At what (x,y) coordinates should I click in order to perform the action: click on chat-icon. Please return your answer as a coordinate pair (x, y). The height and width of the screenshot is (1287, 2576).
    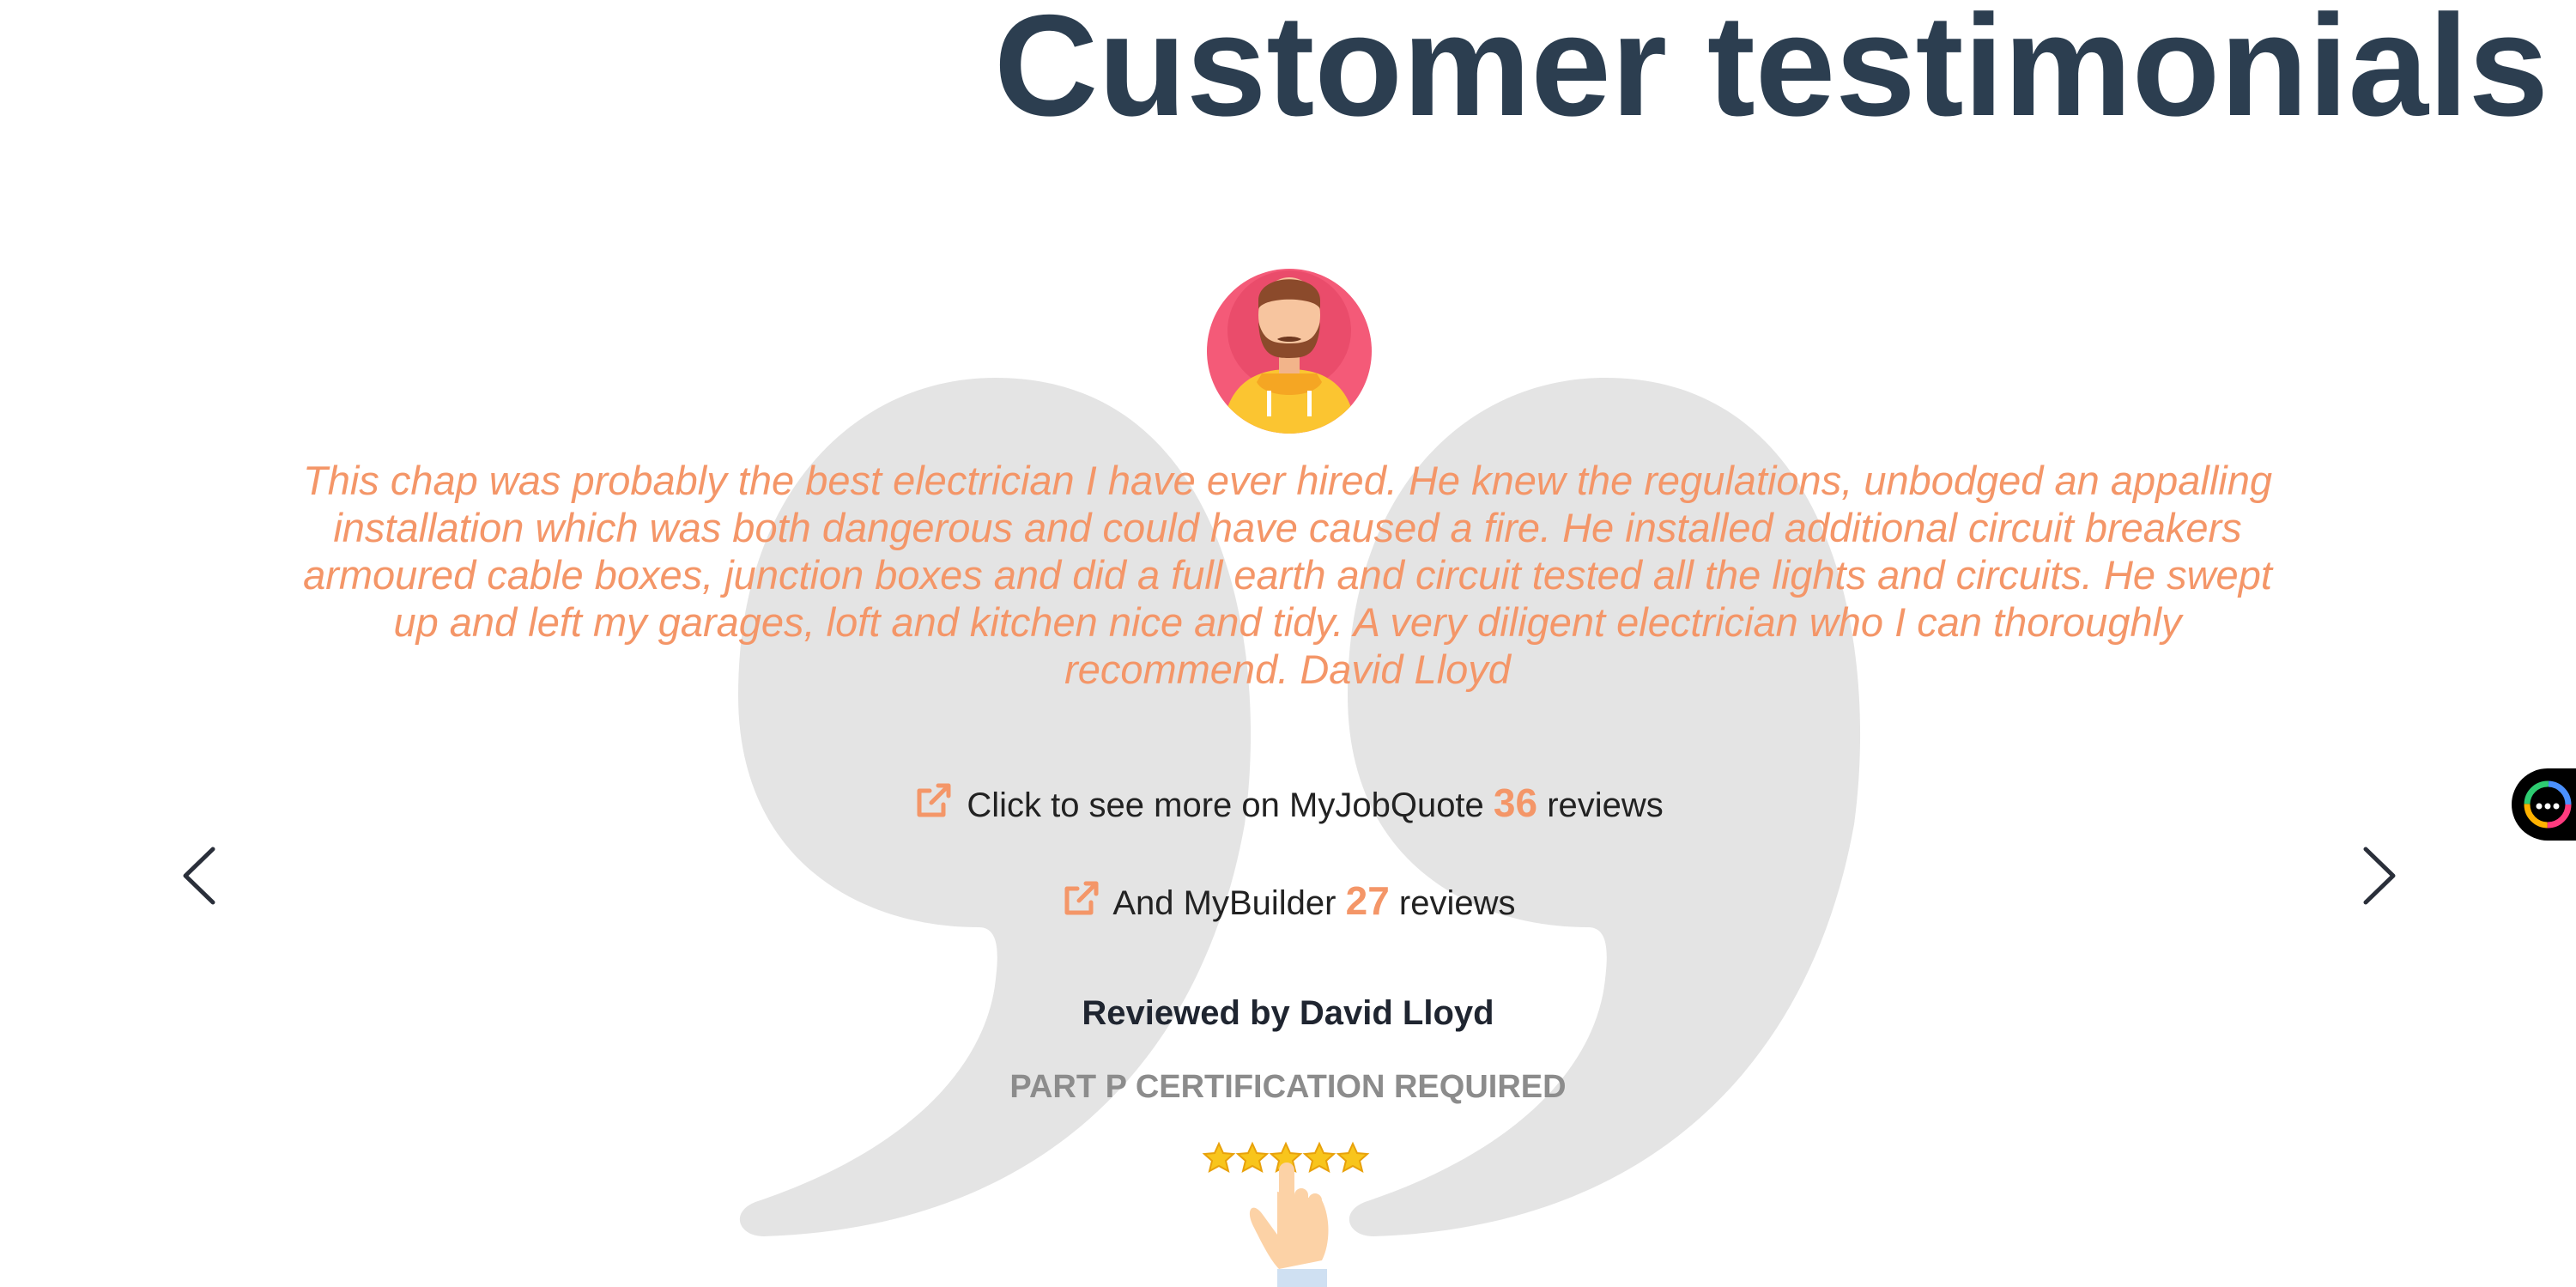
    Looking at the image, I should click on (2548, 804).